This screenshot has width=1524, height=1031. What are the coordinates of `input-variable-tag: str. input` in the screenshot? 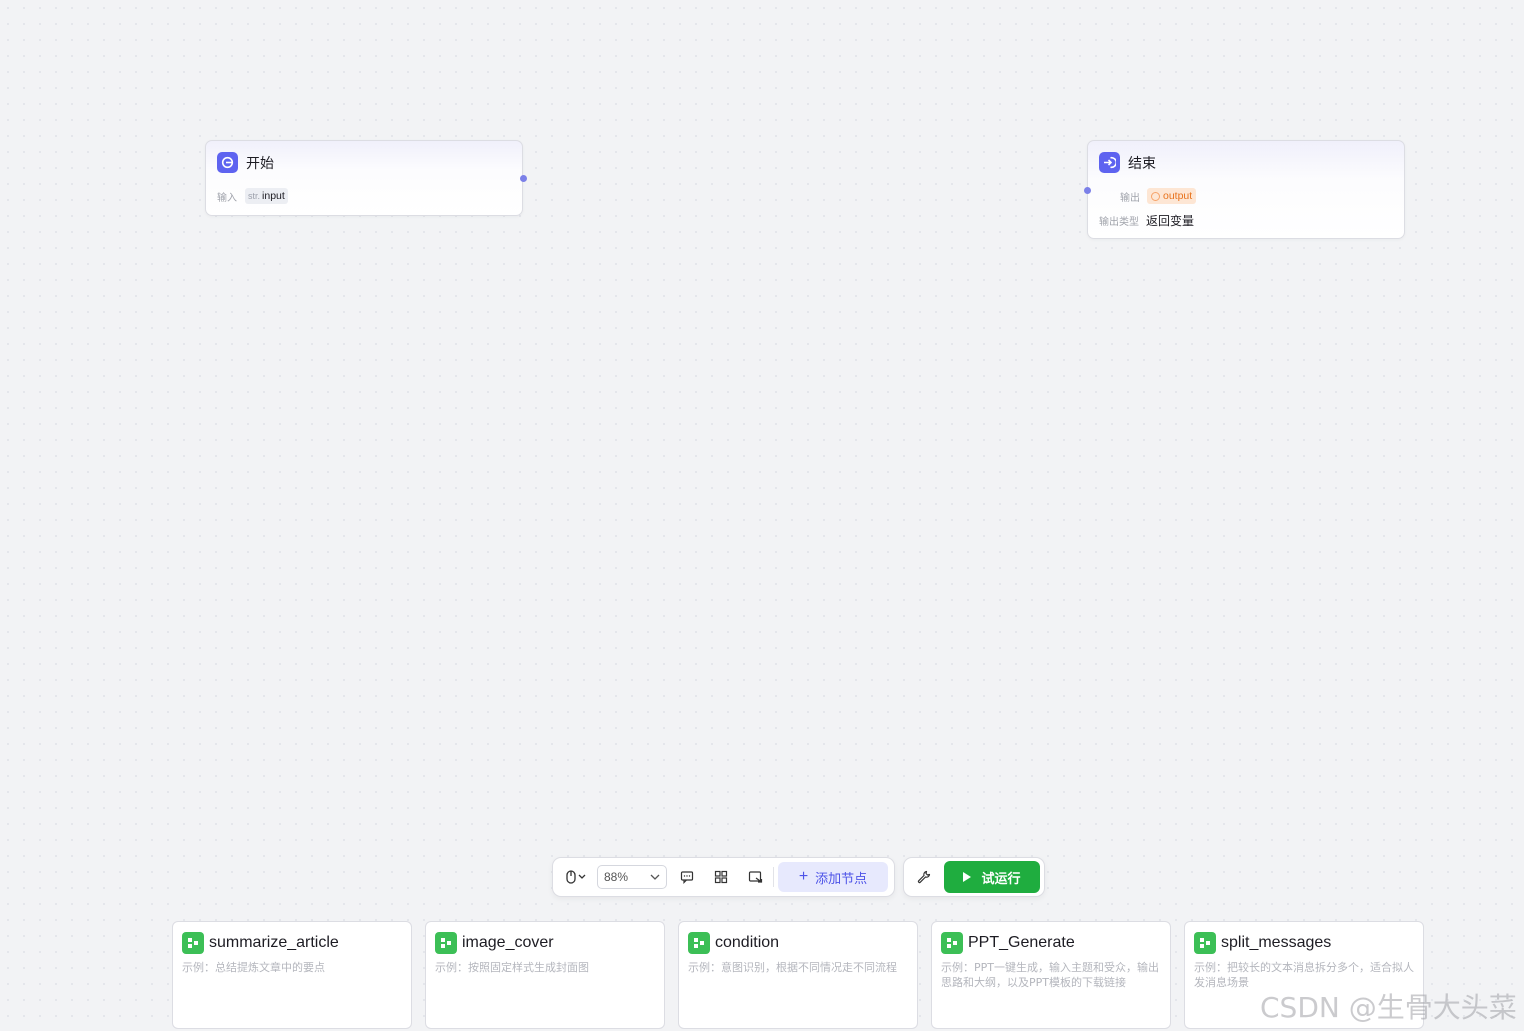 It's located at (266, 196).